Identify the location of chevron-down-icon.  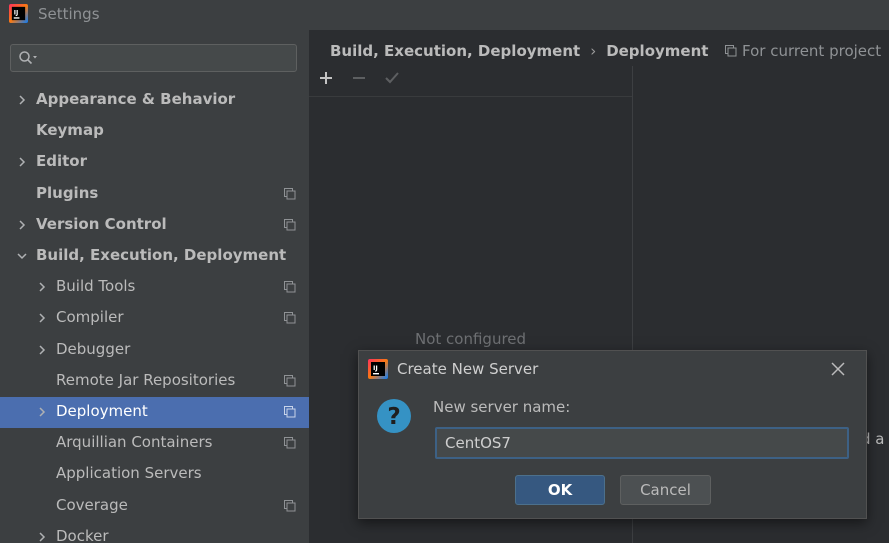
(22, 256).